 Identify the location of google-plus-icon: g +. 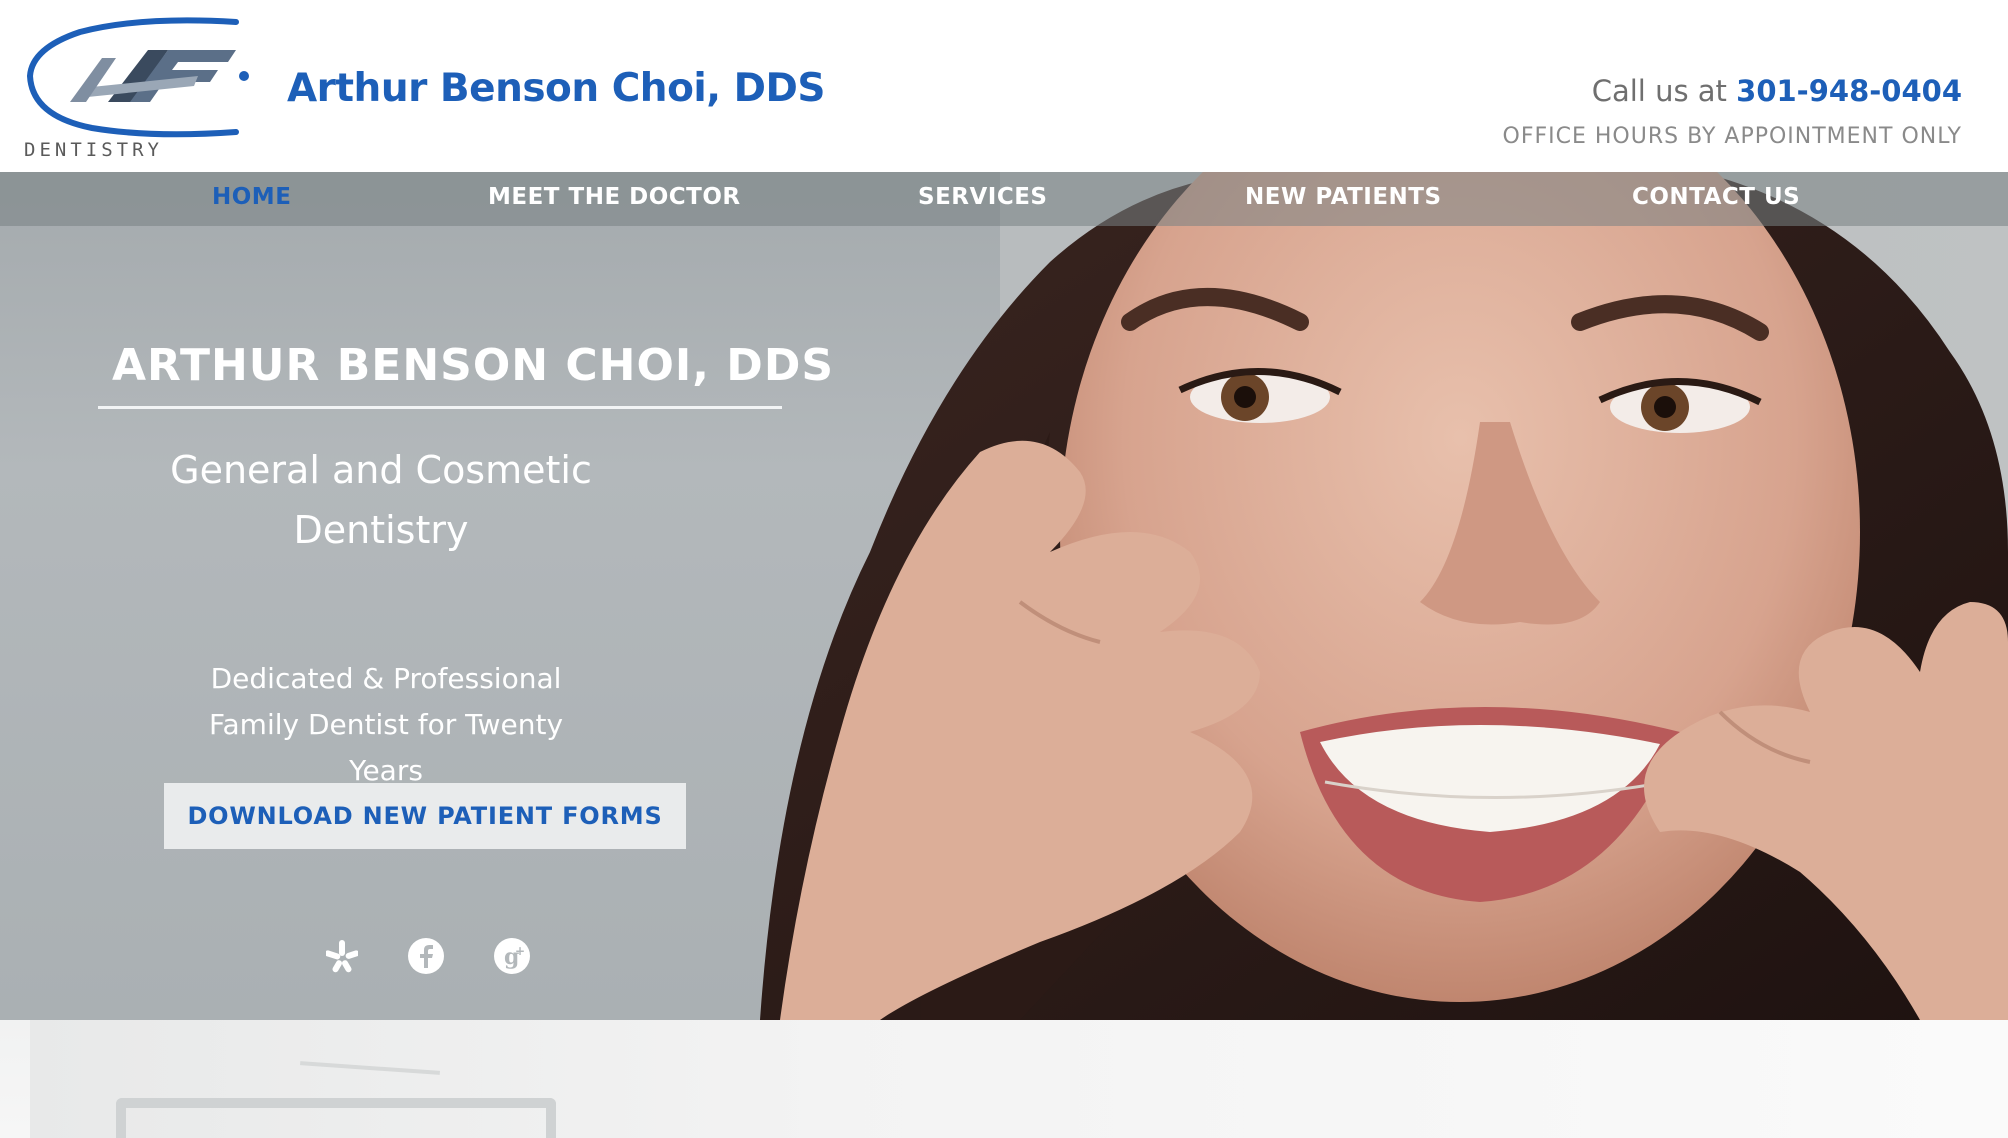
(512, 956).